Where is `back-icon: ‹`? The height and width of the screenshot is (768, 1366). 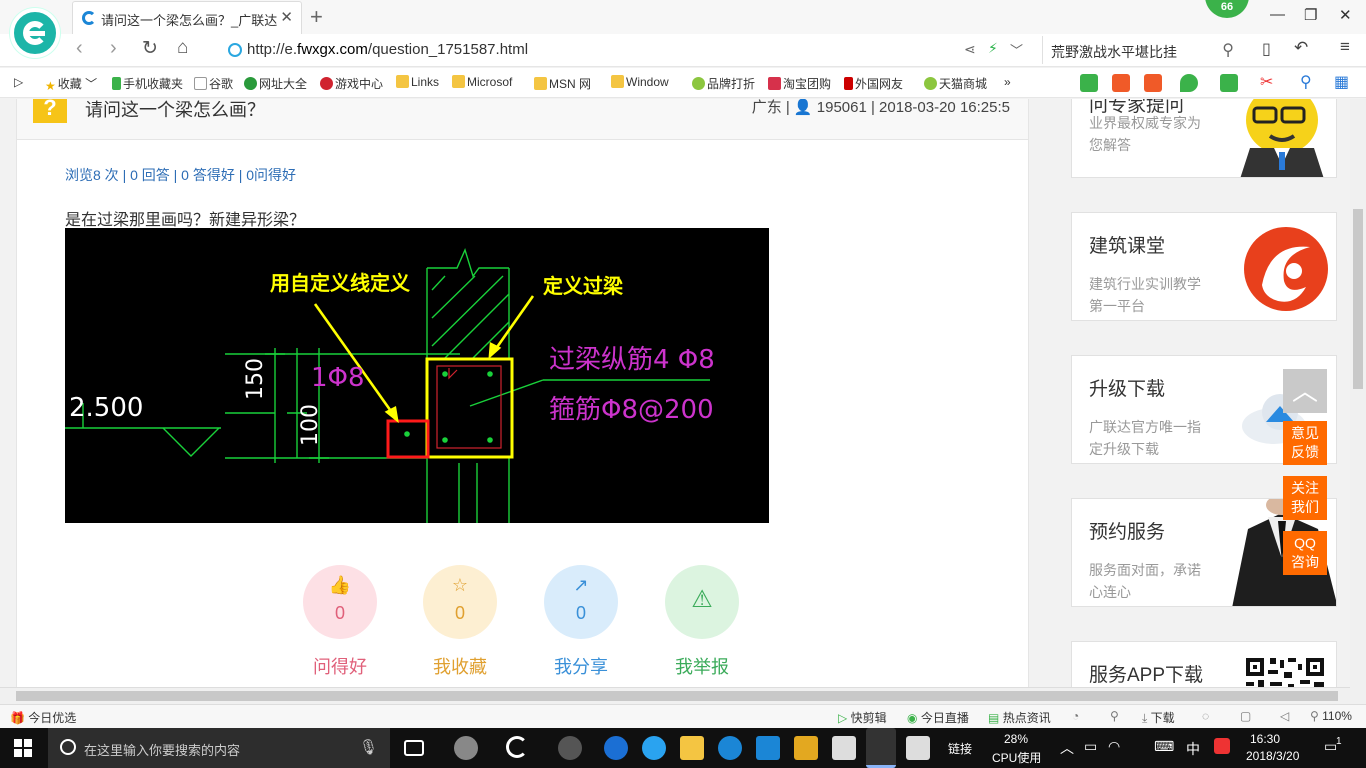
back-icon: ‹ is located at coordinates (79, 48).